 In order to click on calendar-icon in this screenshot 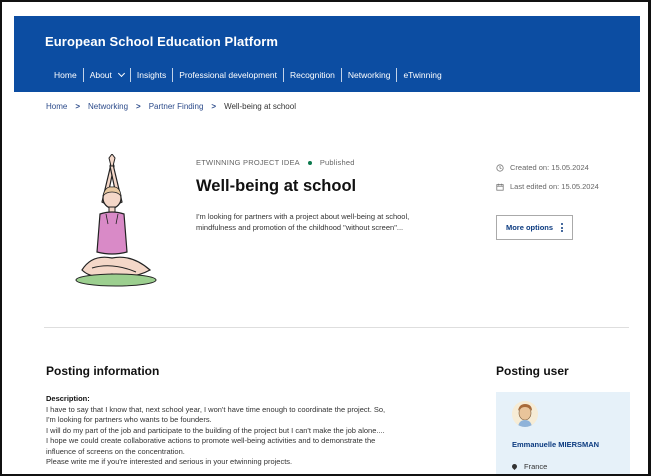, I will do `click(500, 187)`.